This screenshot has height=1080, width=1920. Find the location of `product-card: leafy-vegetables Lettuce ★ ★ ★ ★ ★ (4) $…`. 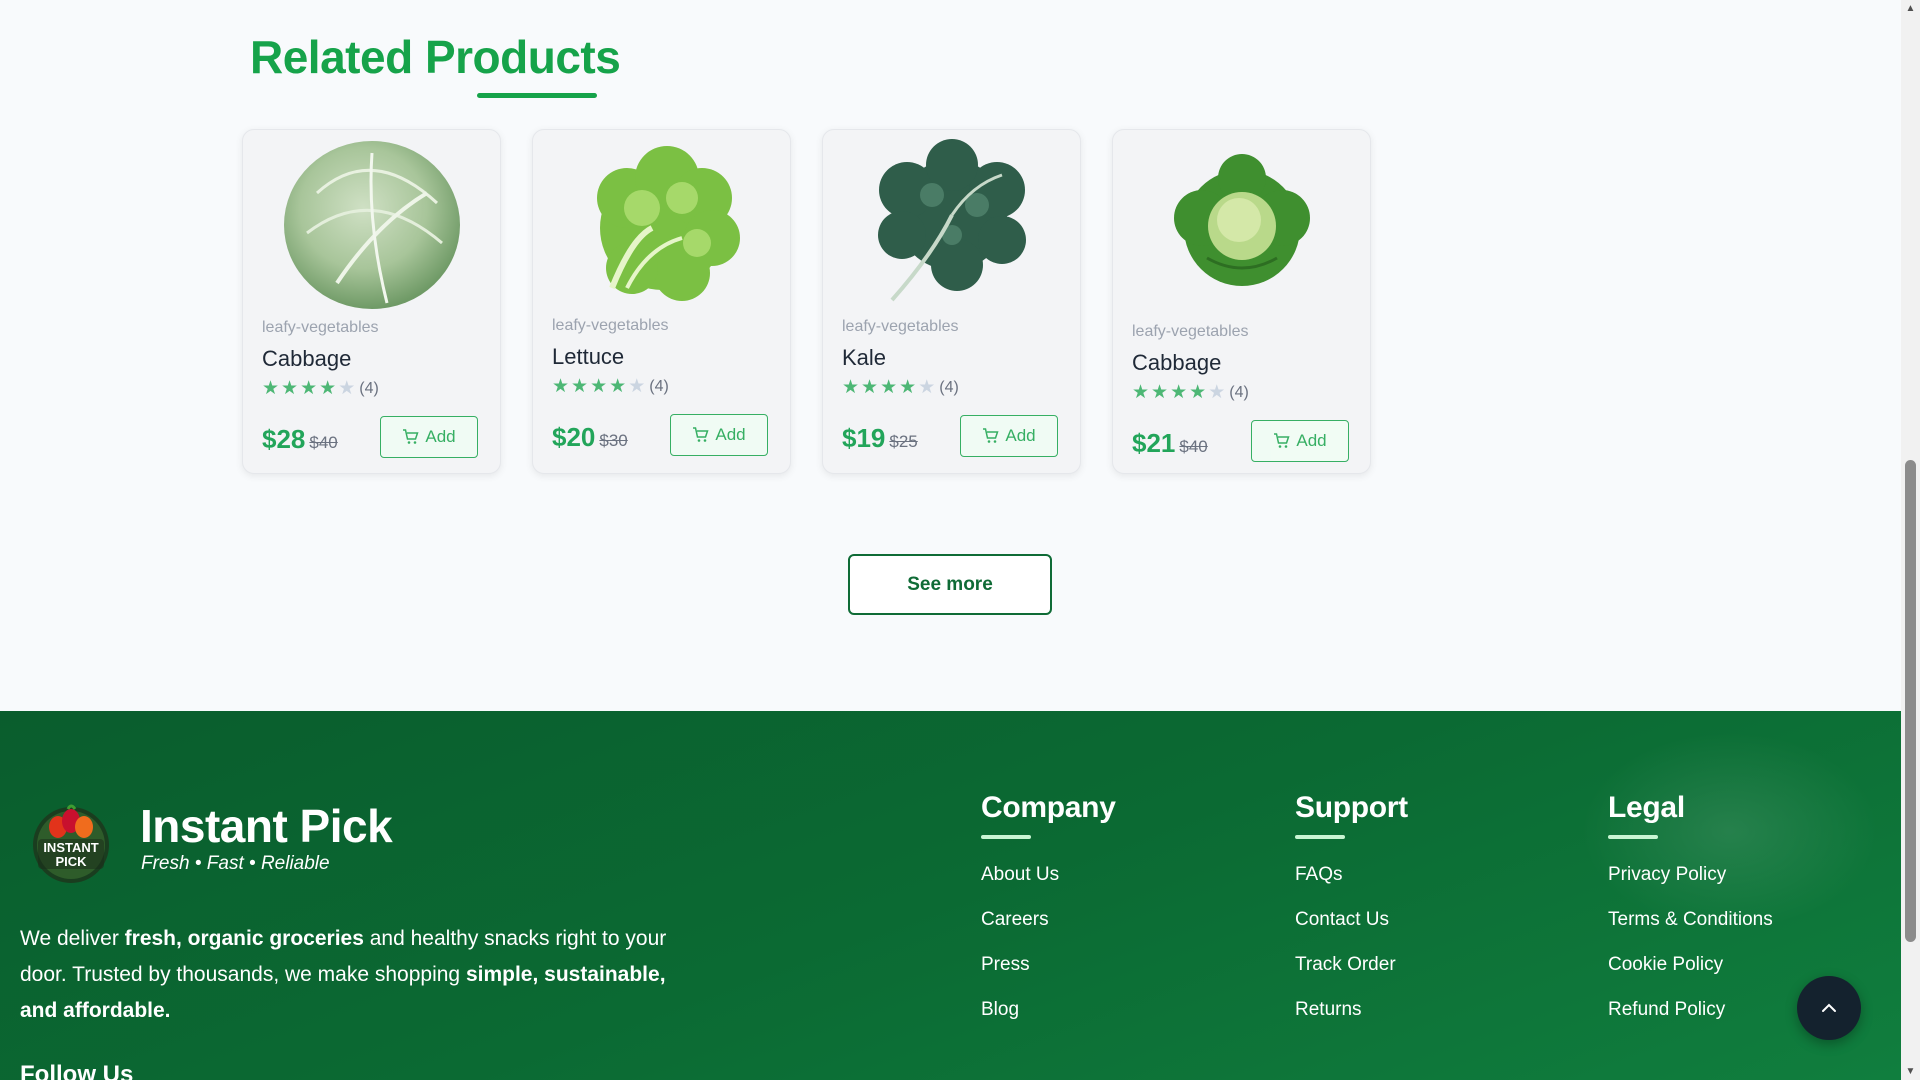

product-card: leafy-vegetables Lettuce ★ ★ ★ ★ ★ (4) $… is located at coordinates (661, 301).